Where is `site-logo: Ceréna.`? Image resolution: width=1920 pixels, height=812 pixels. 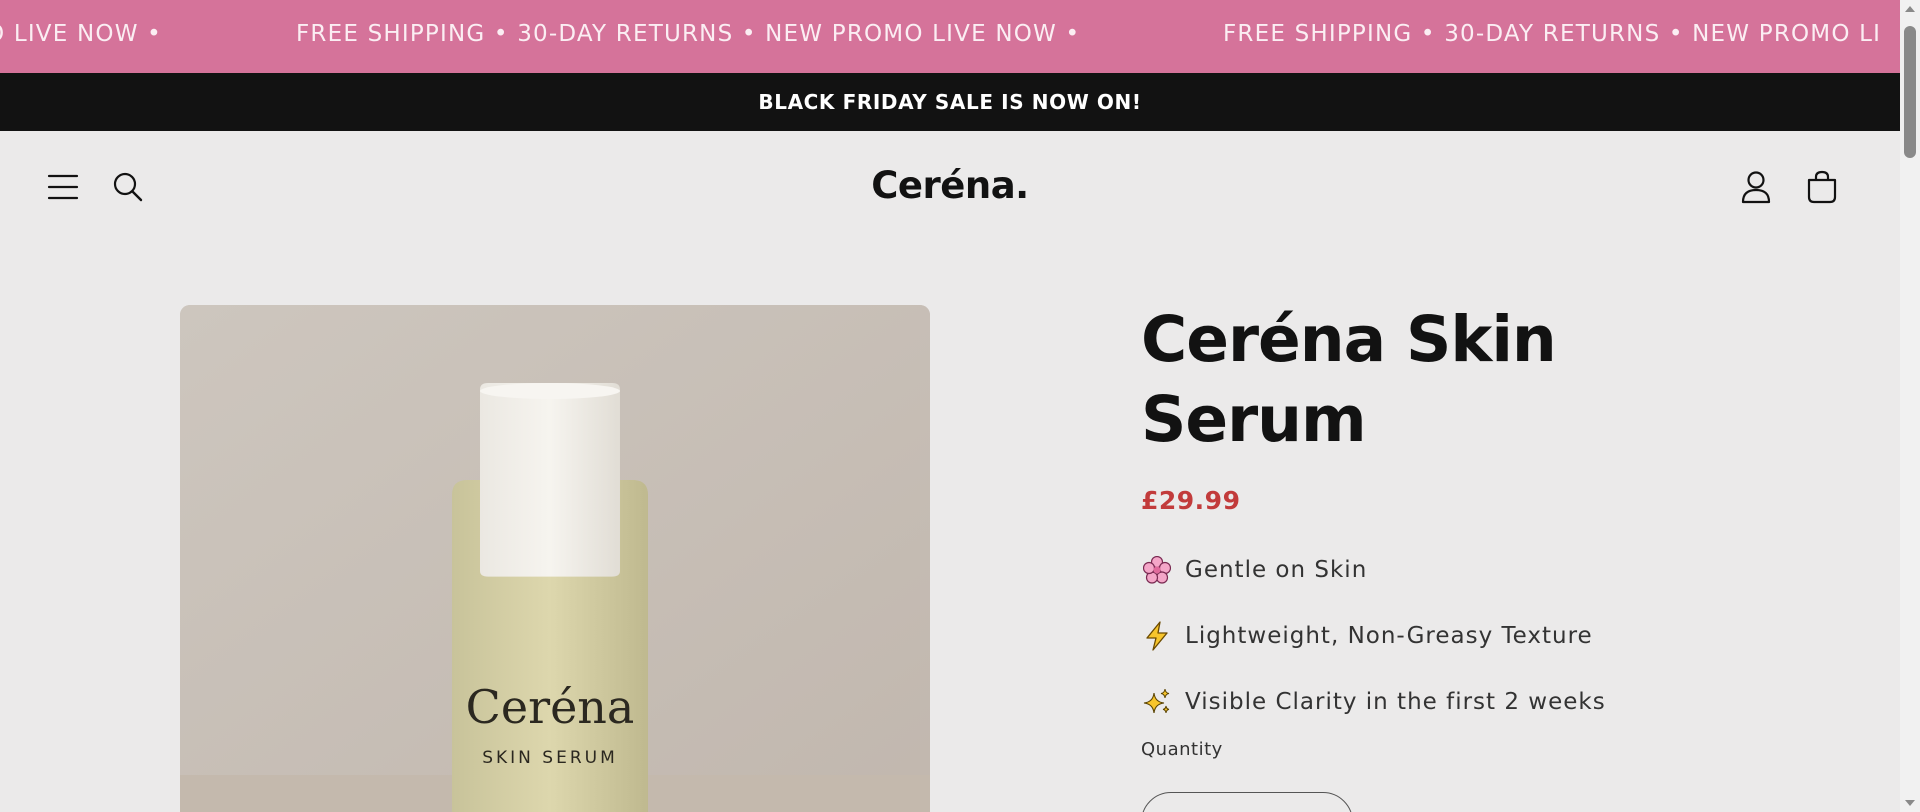 site-logo: Ceréna. is located at coordinates (950, 185).